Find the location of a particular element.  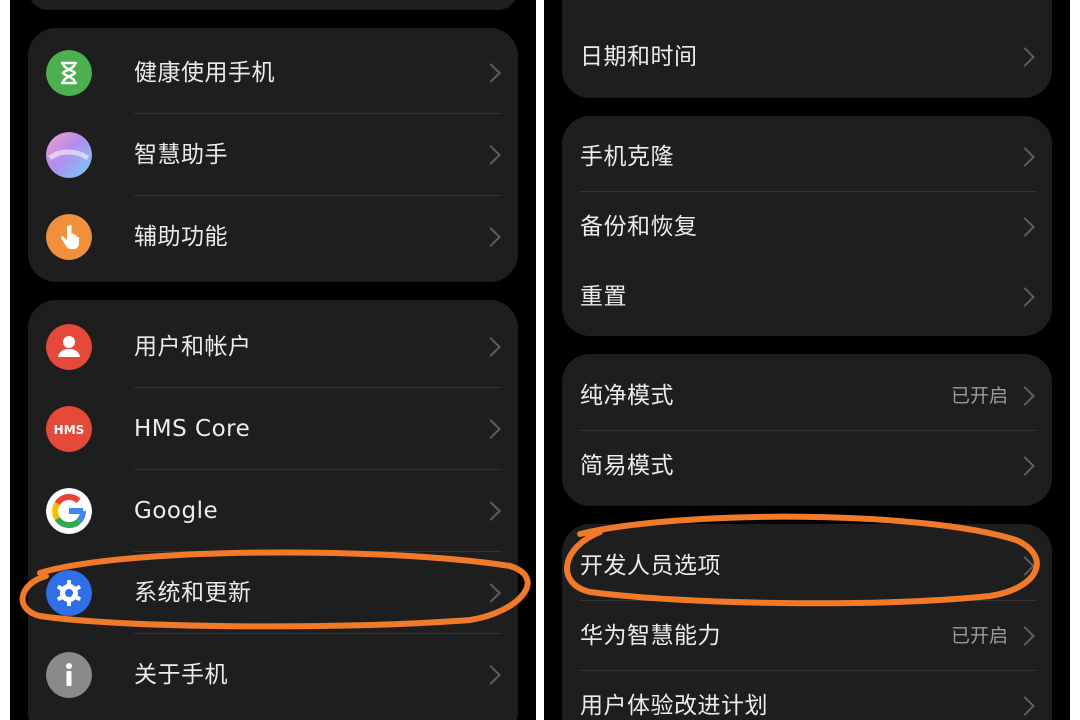

settings-item-google: Google is located at coordinates (273, 511).